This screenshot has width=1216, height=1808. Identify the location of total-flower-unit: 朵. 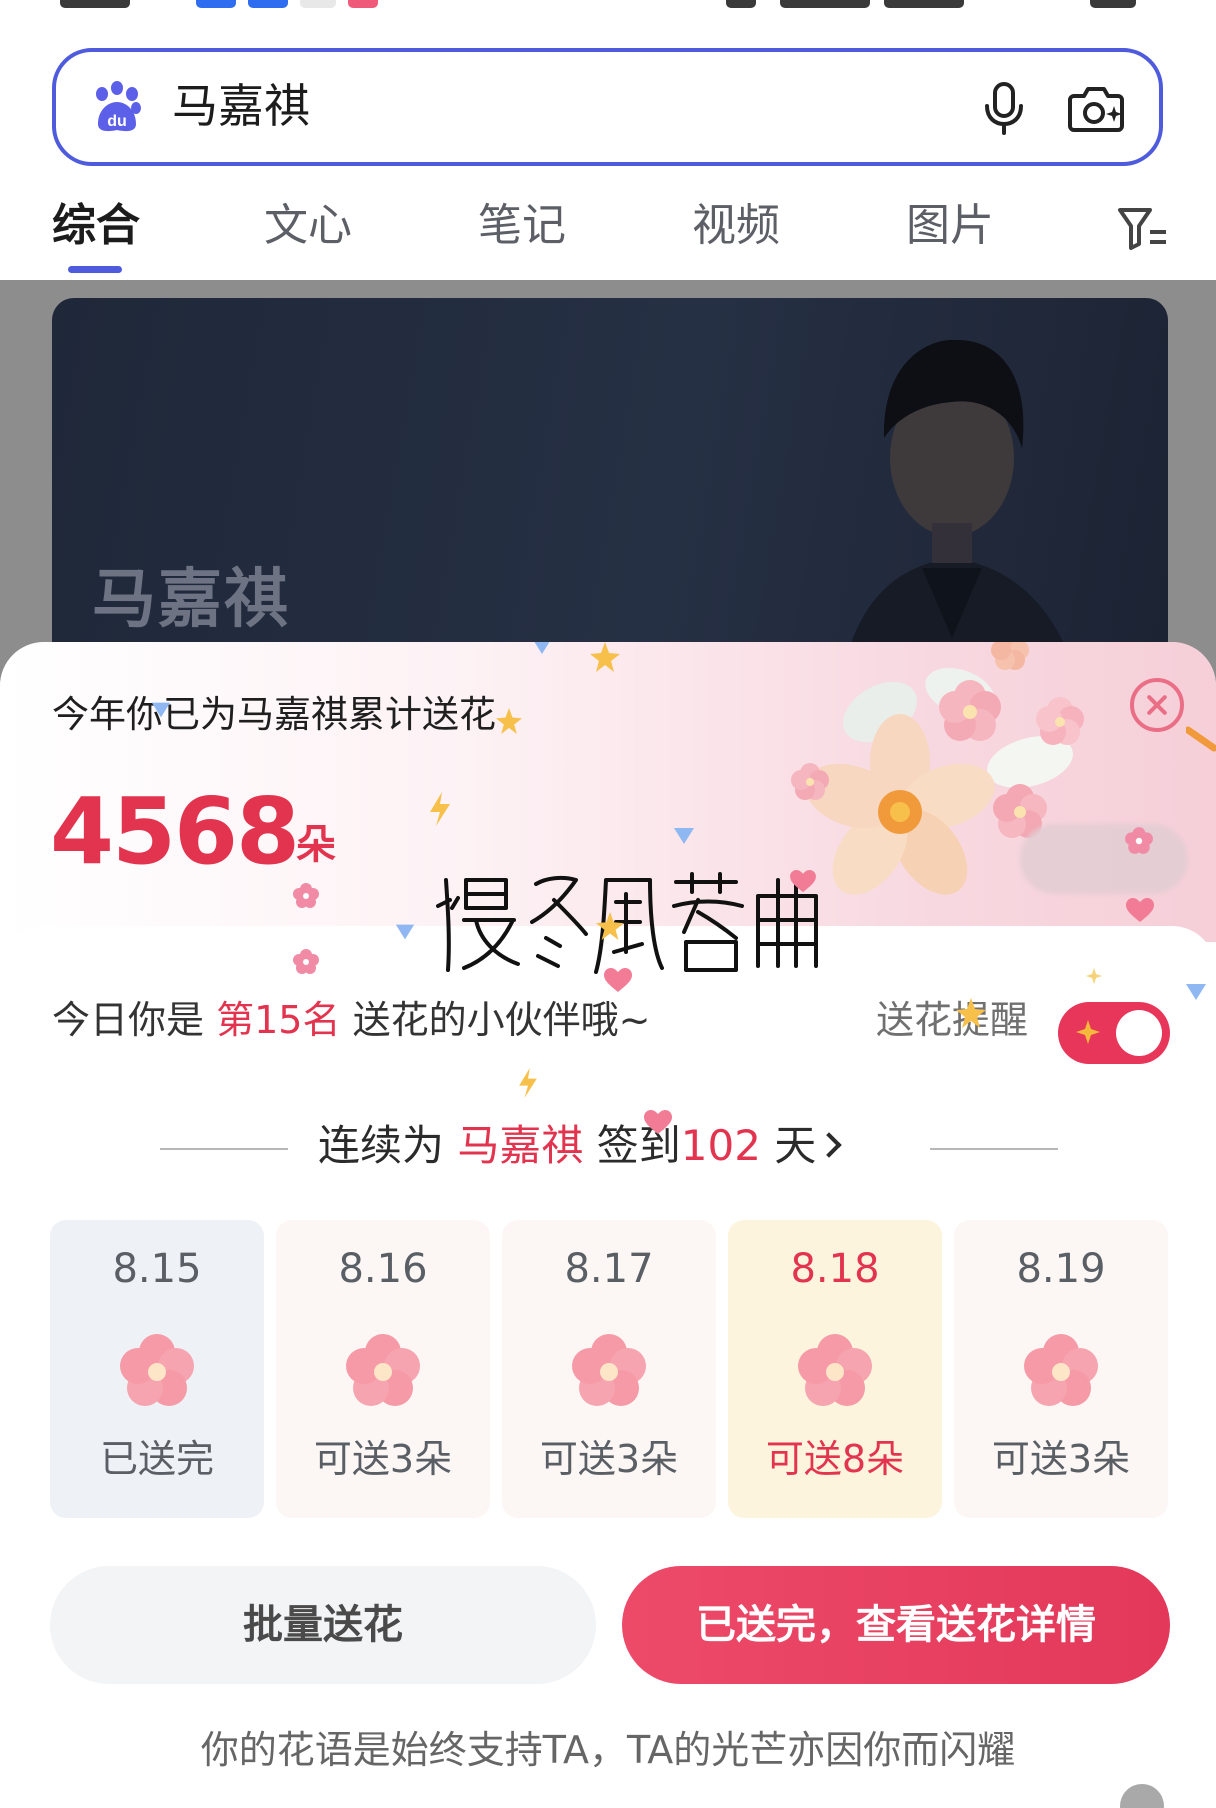
(316, 845).